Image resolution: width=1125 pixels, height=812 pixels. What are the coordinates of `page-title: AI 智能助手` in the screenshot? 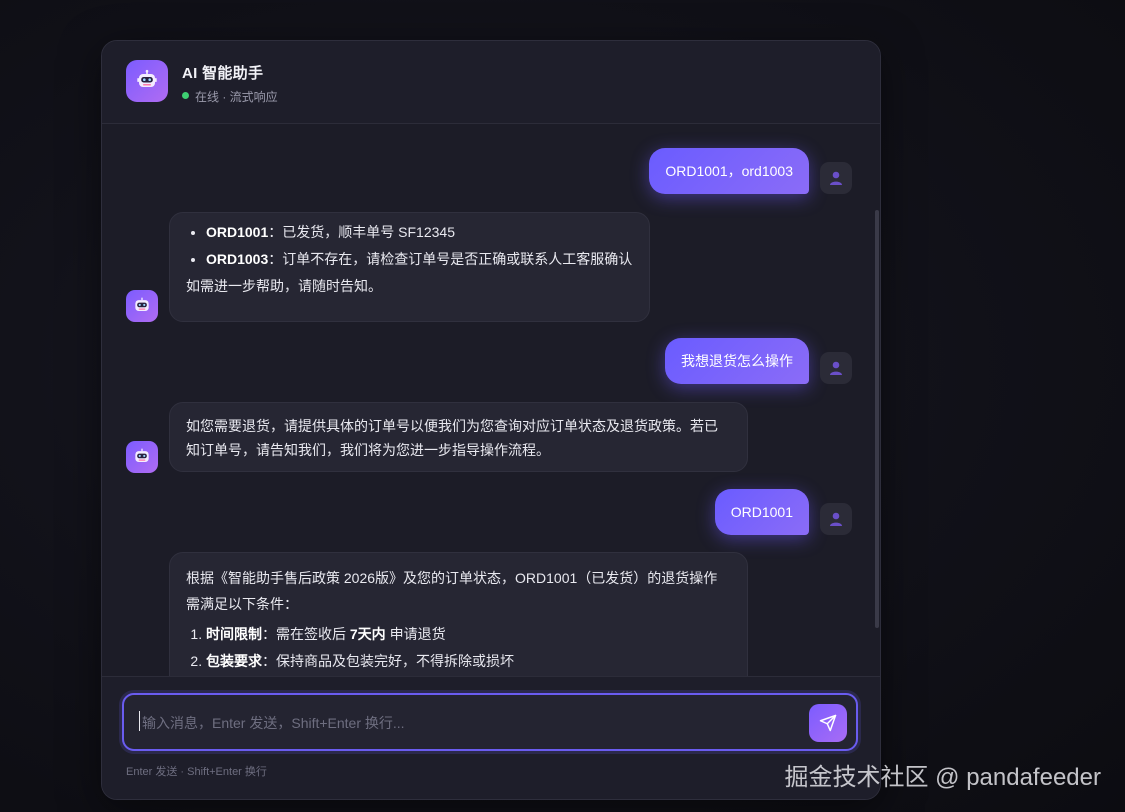 It's located at (223, 73).